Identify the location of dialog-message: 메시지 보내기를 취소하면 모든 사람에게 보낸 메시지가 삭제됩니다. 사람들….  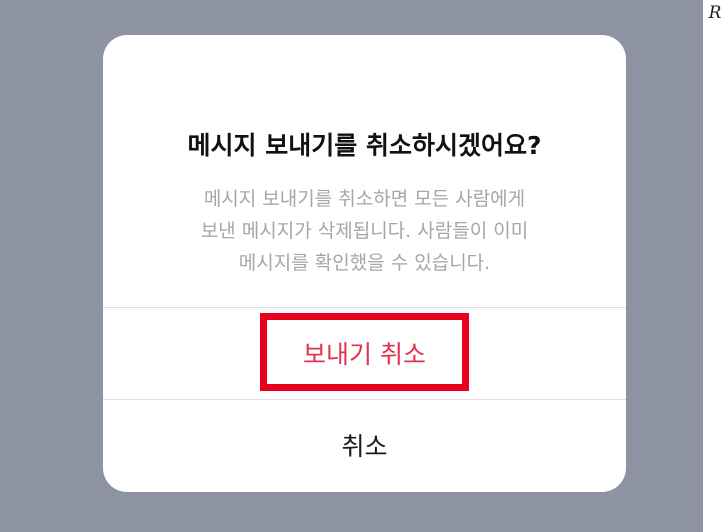
(364, 231).